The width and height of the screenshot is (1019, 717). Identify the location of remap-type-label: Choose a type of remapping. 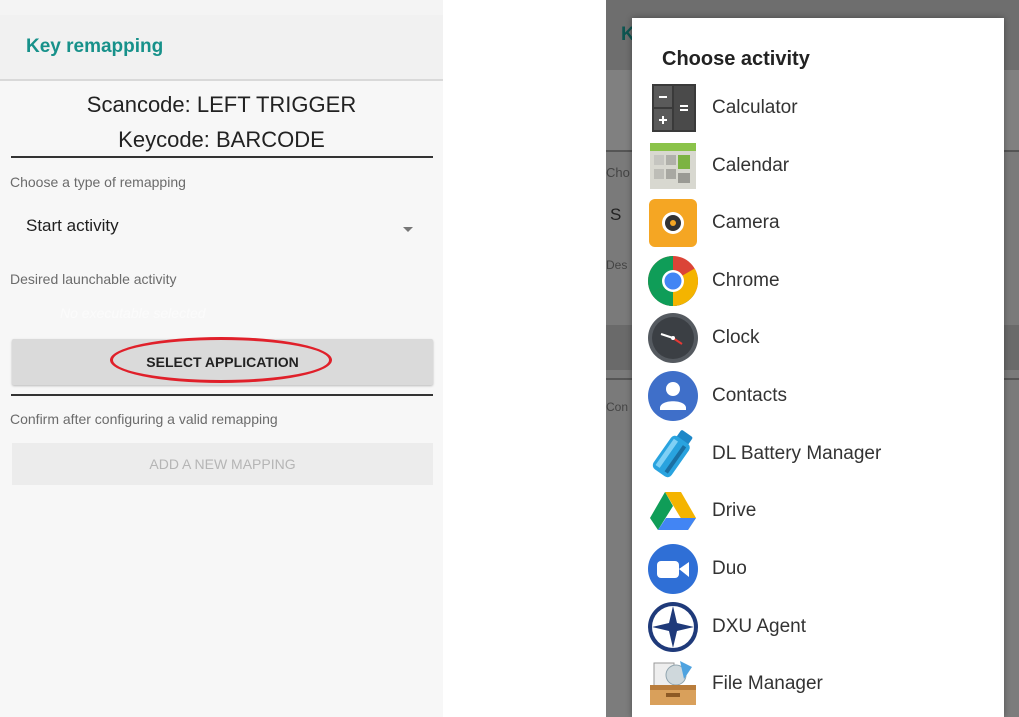
(98, 182).